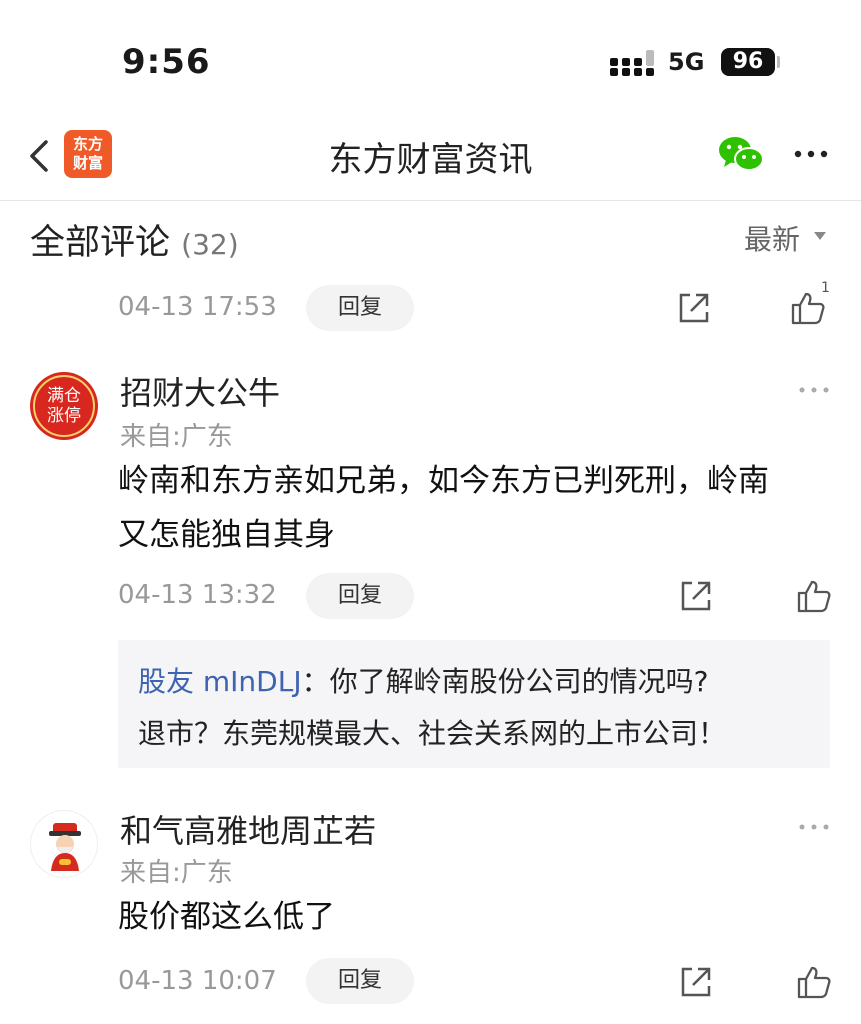  I want to click on comment-username: 和气高雅地周芷若, so click(248, 829).